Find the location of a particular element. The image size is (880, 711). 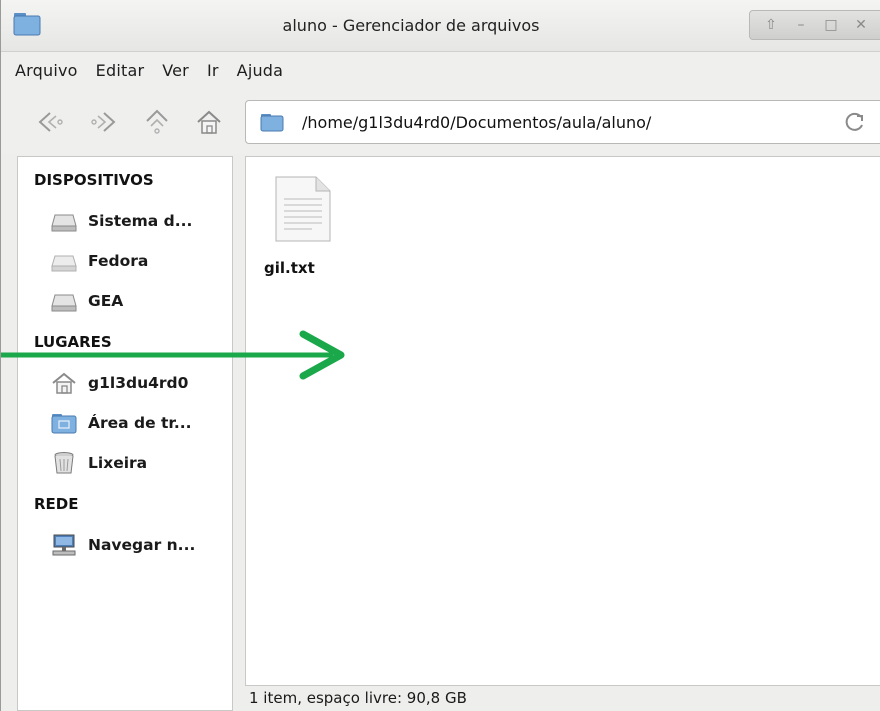

desktop-folder-icon is located at coordinates (64, 424).